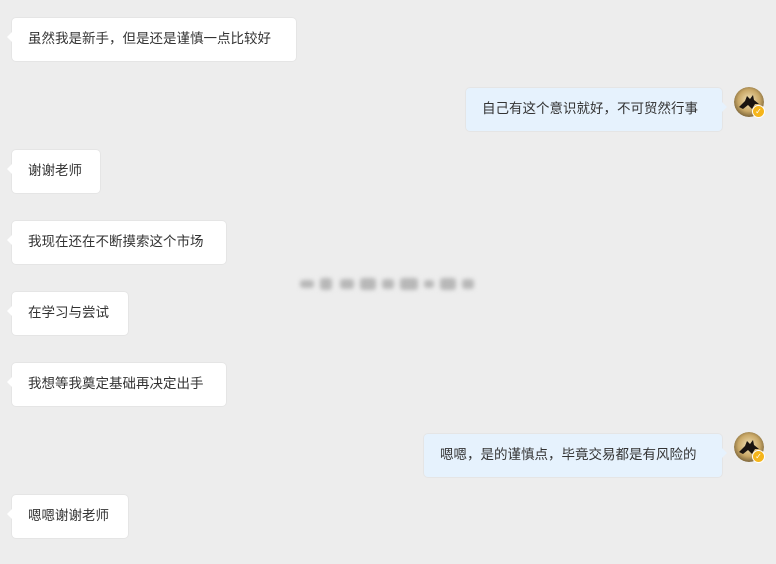 The image size is (776, 564). I want to click on blurred-name-icon, so click(387, 284).